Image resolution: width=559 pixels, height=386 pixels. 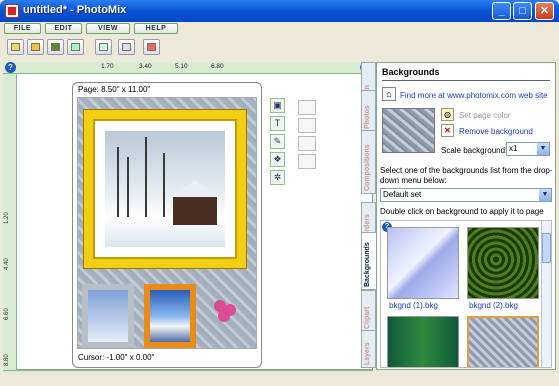 What do you see at coordinates (408, 130) in the screenshot?
I see `current-background-preview` at bounding box center [408, 130].